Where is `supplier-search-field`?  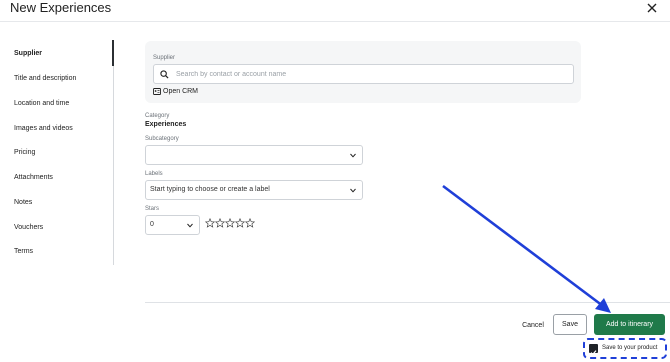 supplier-search-field is located at coordinates (363, 74).